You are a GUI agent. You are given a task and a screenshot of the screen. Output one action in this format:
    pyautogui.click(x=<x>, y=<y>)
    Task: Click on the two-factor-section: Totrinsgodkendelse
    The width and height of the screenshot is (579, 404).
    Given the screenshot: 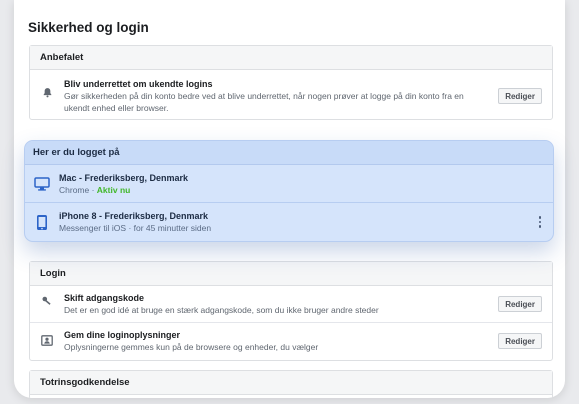 What is the action you would take?
    pyautogui.click(x=291, y=384)
    